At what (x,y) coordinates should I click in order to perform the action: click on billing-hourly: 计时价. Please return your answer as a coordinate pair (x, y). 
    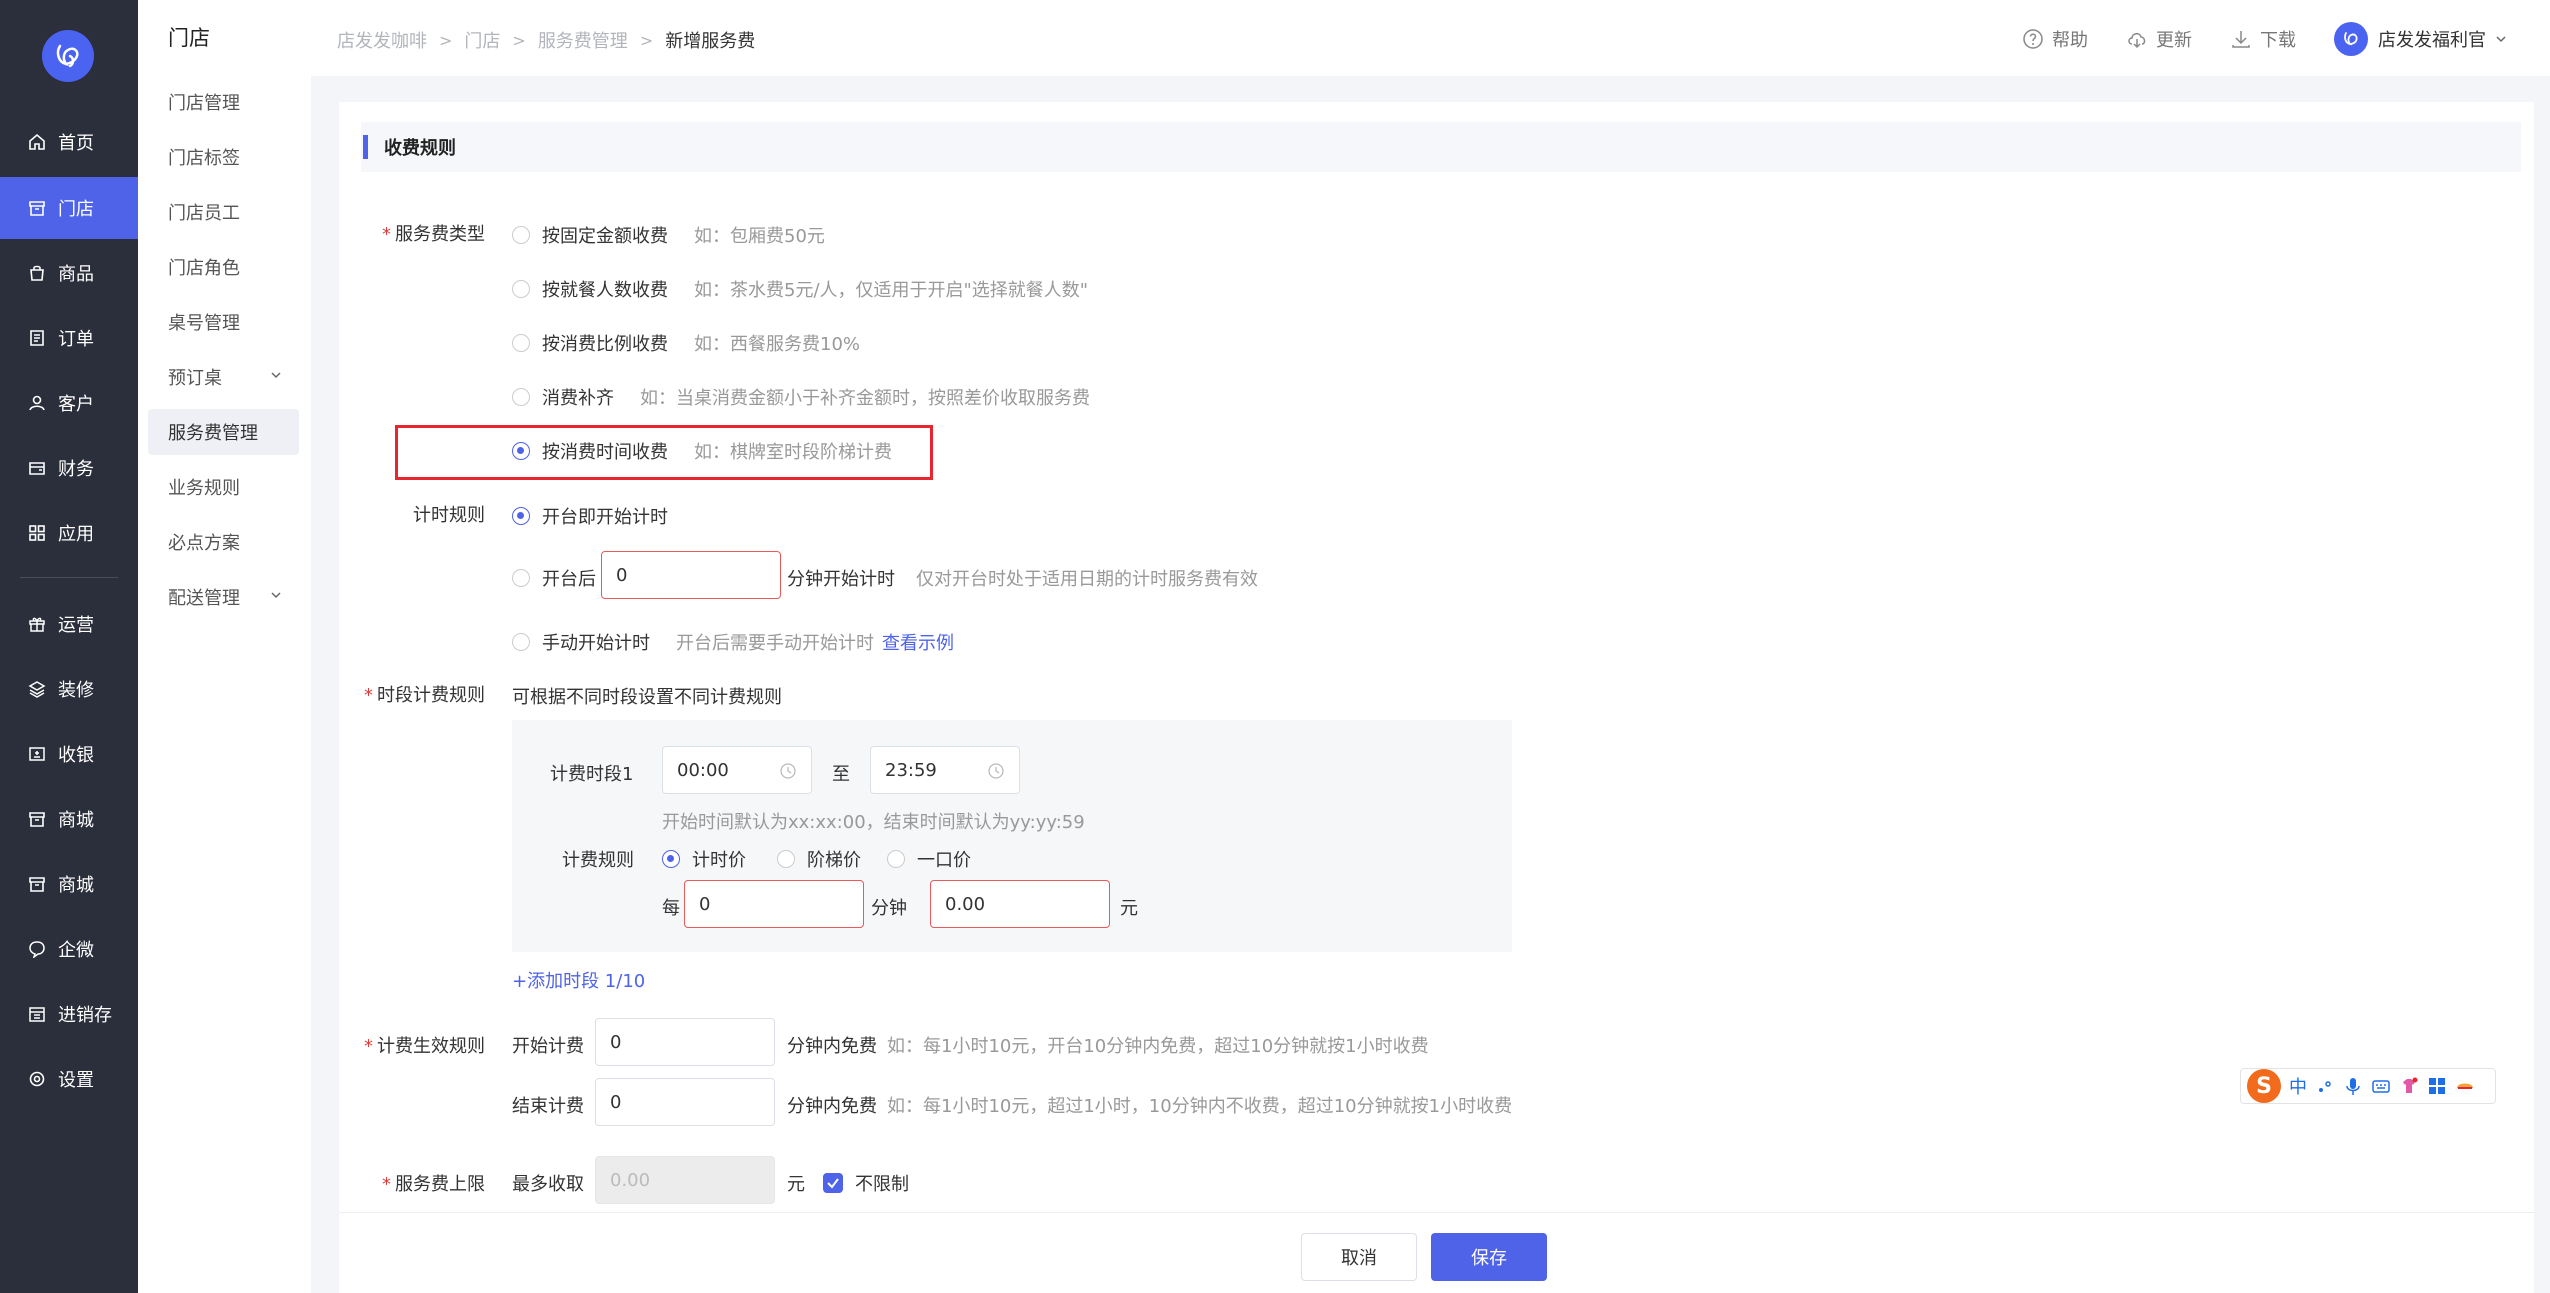
    Looking at the image, I should click on (704, 859).